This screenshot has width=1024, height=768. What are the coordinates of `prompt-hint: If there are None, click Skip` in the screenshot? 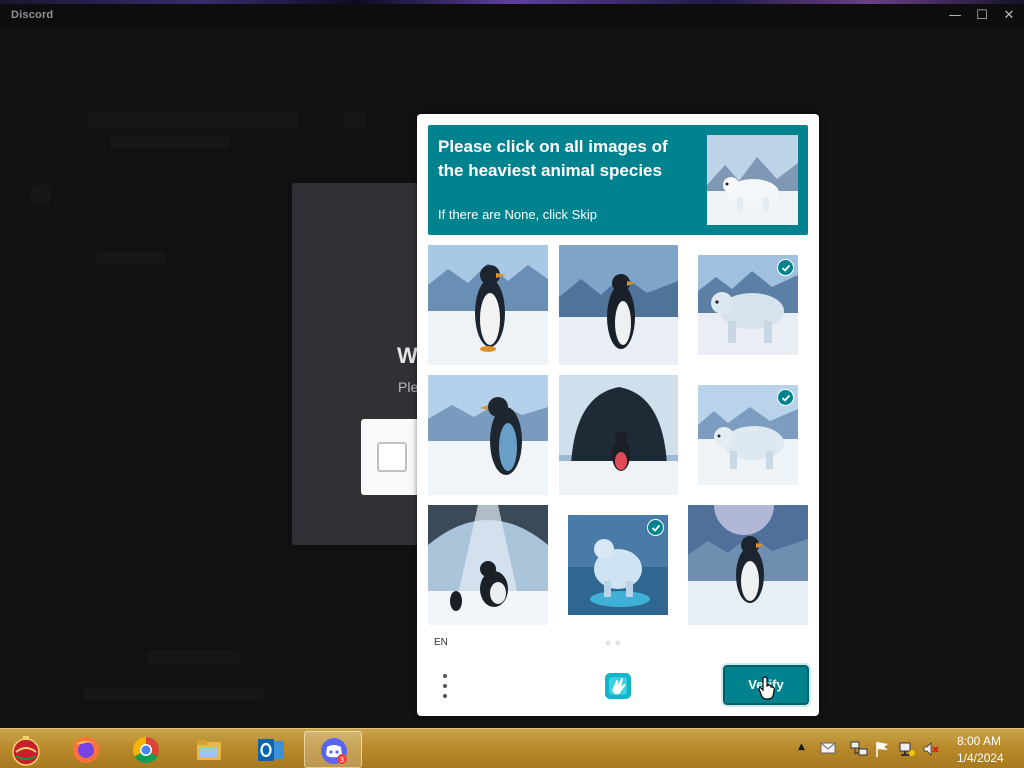 It's located at (517, 214).